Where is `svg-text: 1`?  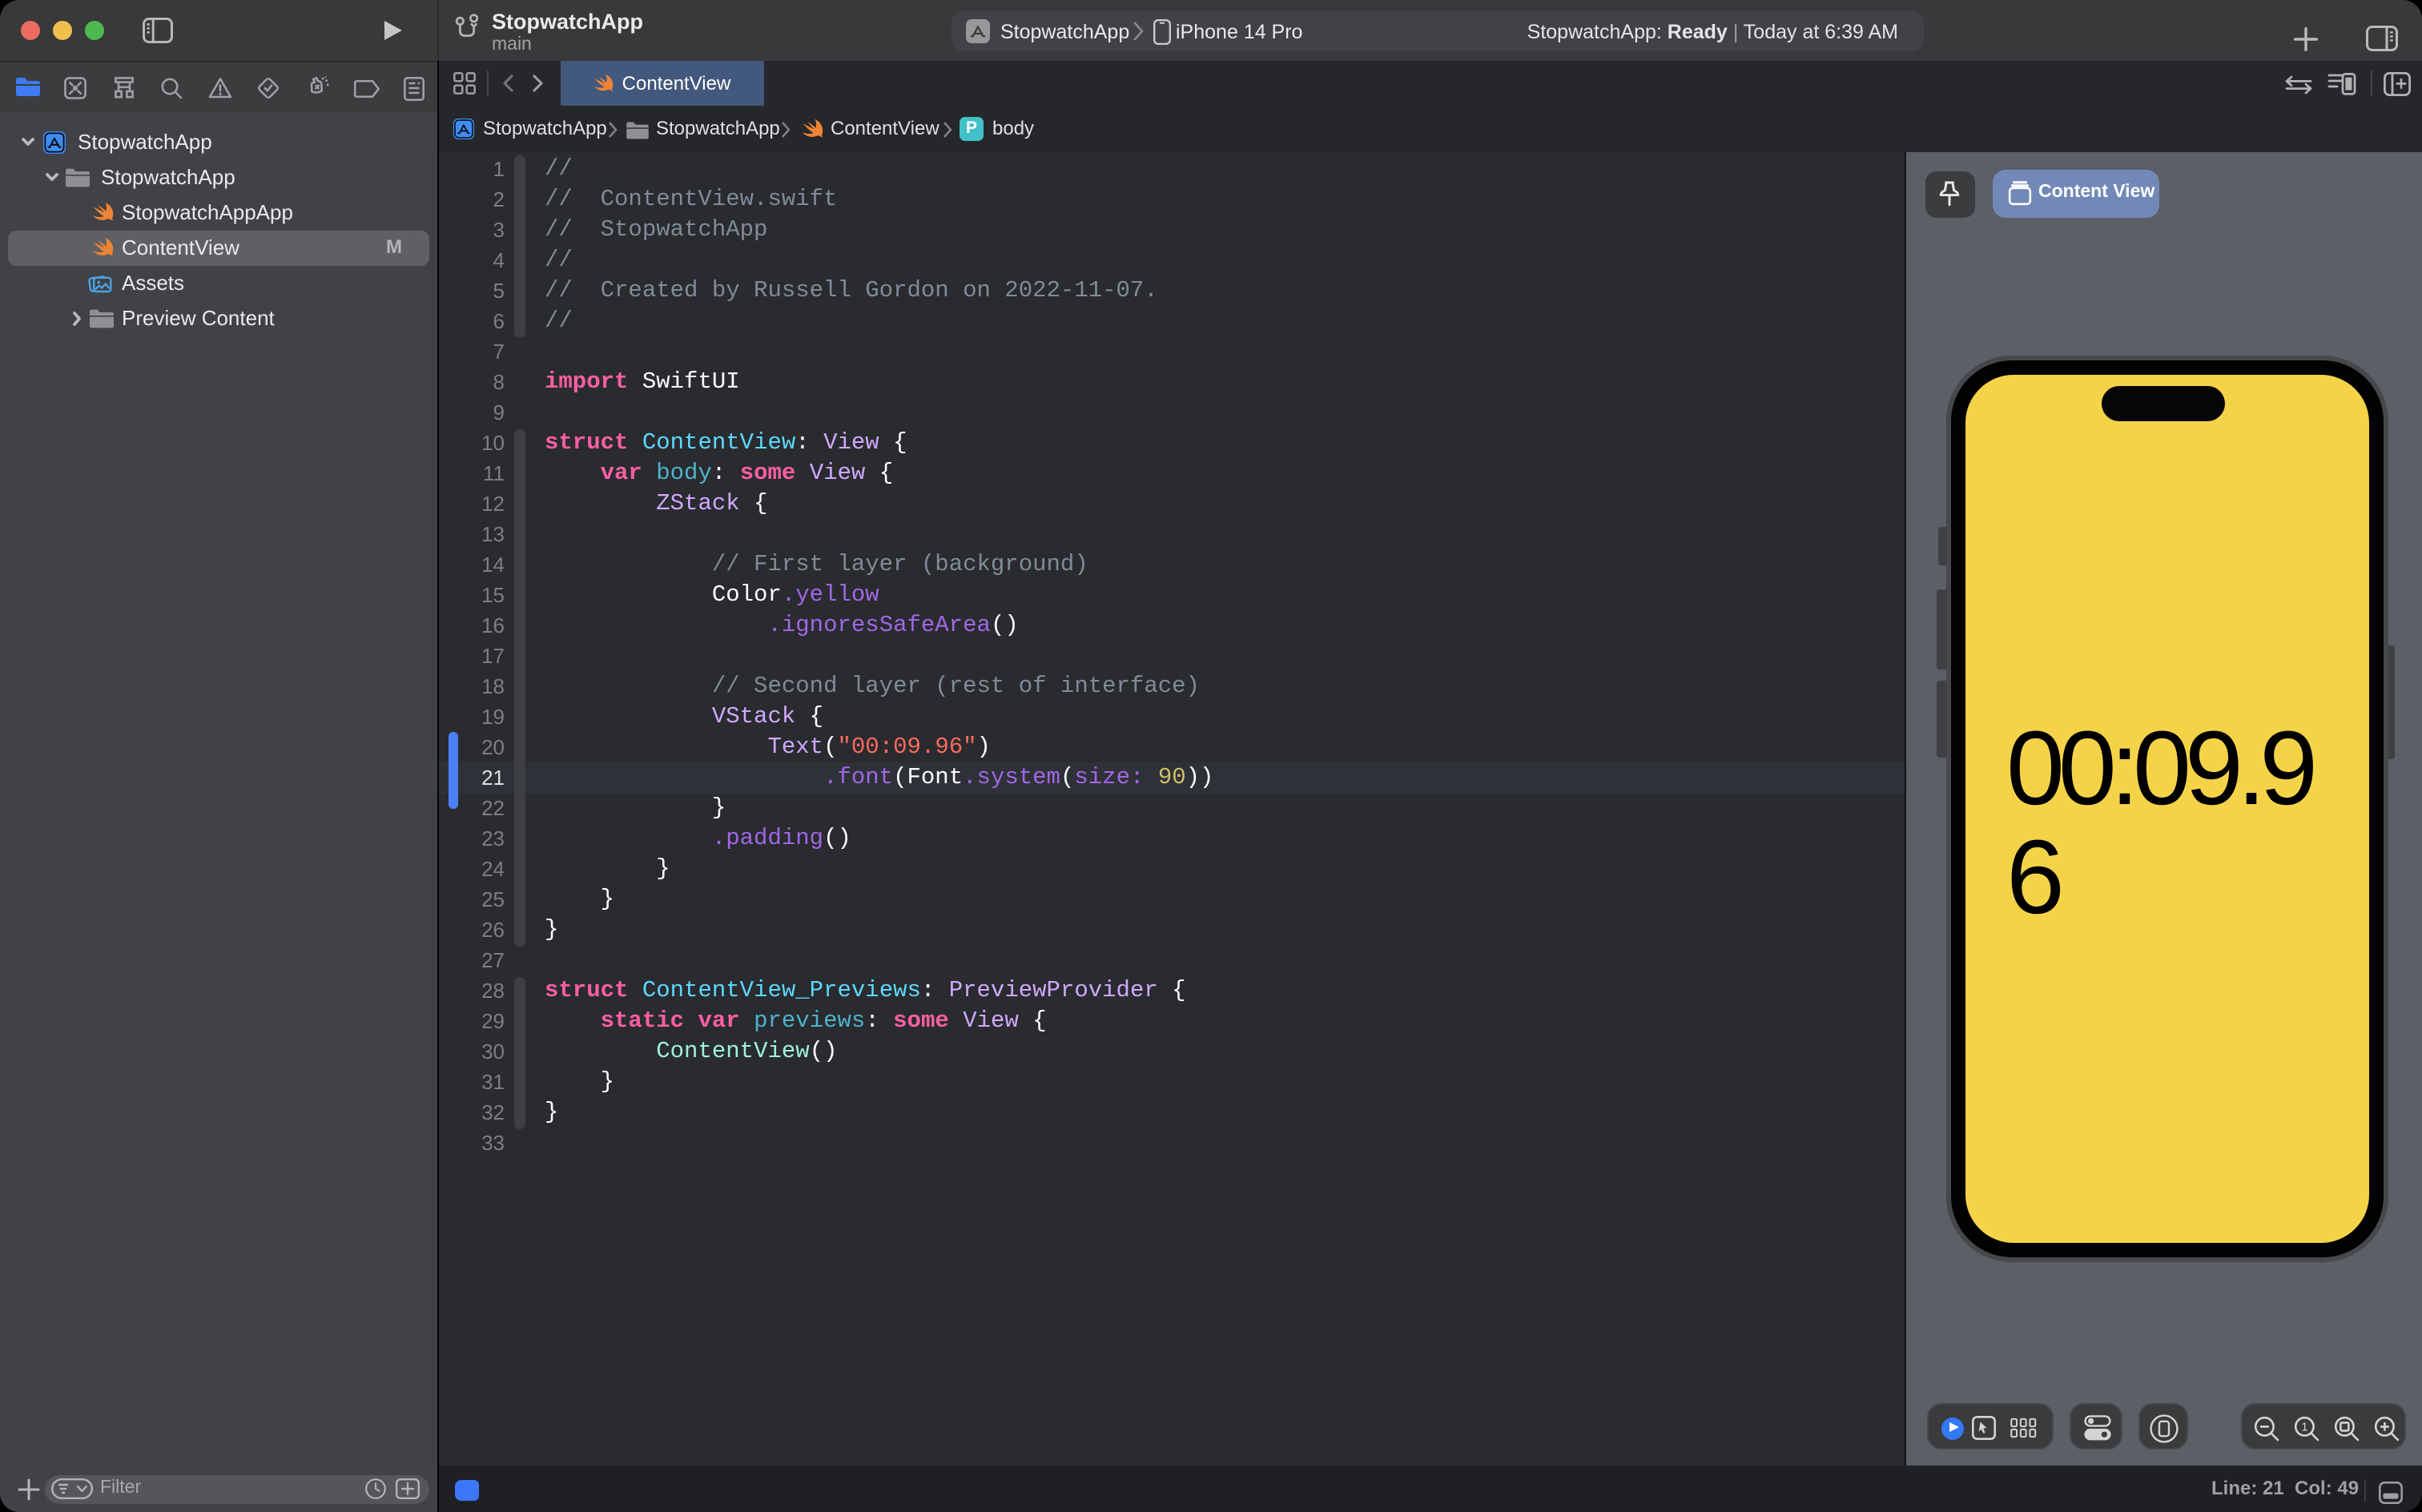
svg-text: 1 is located at coordinates (2303, 1427).